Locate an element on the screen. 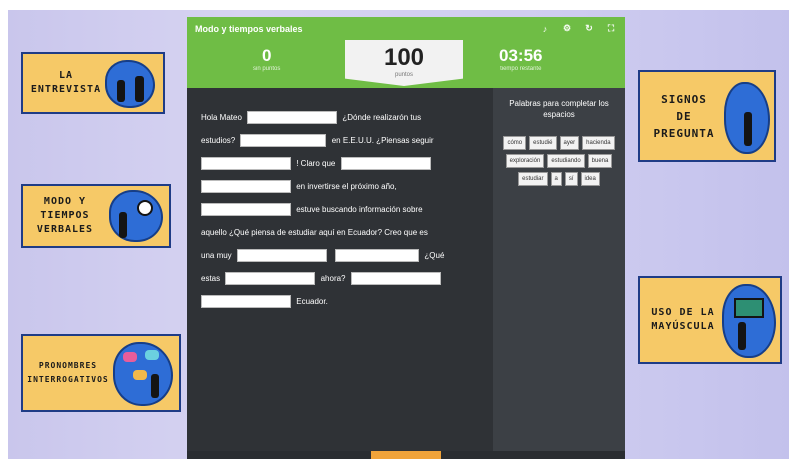 This screenshot has height=459, width=789. card-pronombres-interrogativos: PRONOMBRES INTERROGATIVOS is located at coordinates (101, 373).